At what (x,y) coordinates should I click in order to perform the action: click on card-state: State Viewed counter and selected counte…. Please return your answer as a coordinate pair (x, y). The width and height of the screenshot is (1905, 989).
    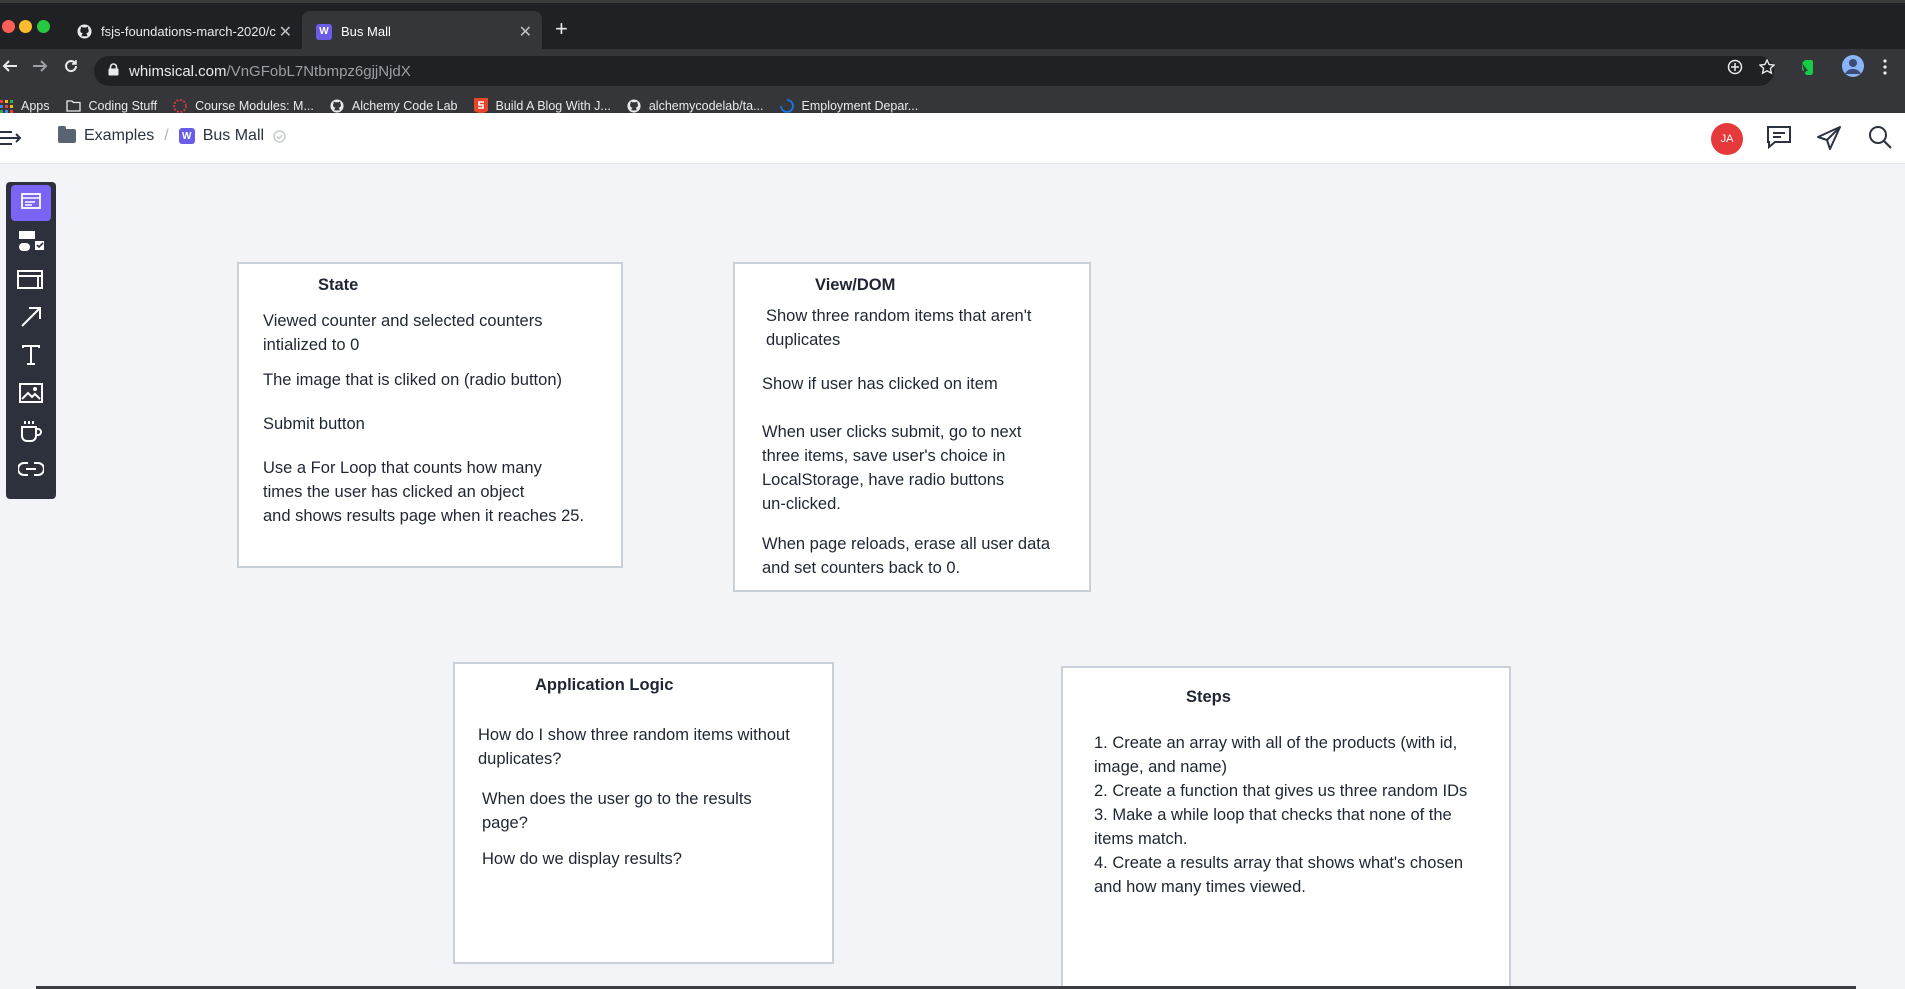
    Looking at the image, I should click on (430, 415).